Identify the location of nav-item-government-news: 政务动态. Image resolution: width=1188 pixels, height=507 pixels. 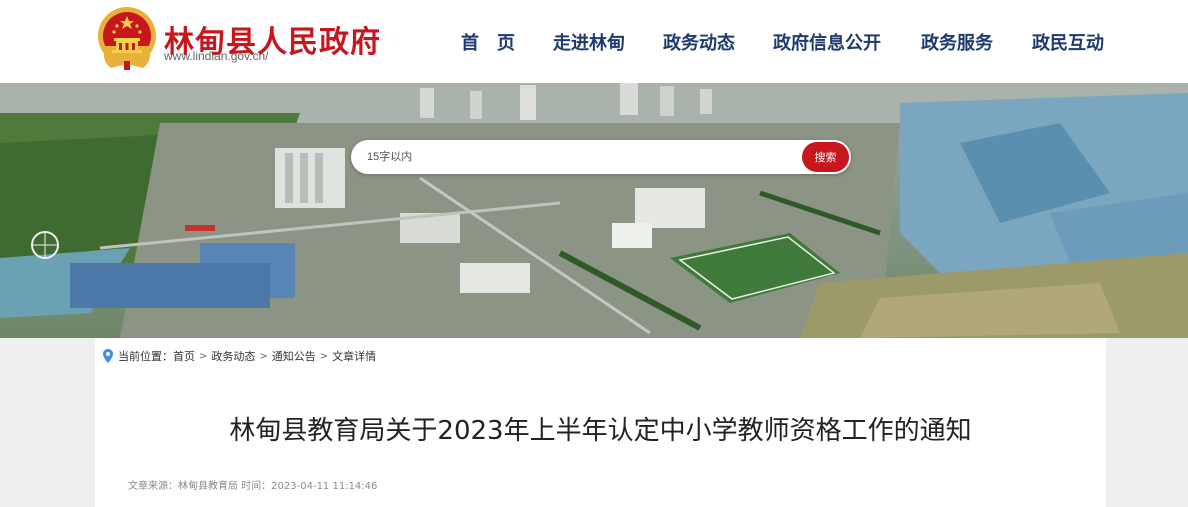
(699, 42).